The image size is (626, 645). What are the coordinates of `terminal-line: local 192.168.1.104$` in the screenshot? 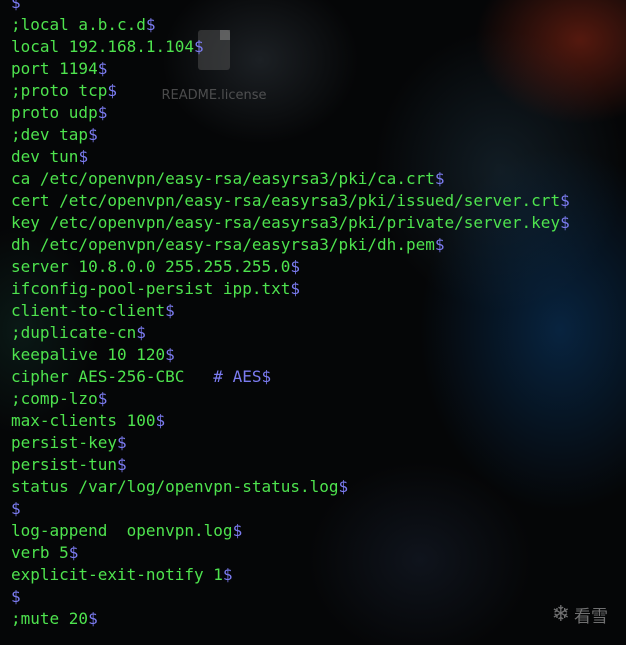 It's located at (290, 47).